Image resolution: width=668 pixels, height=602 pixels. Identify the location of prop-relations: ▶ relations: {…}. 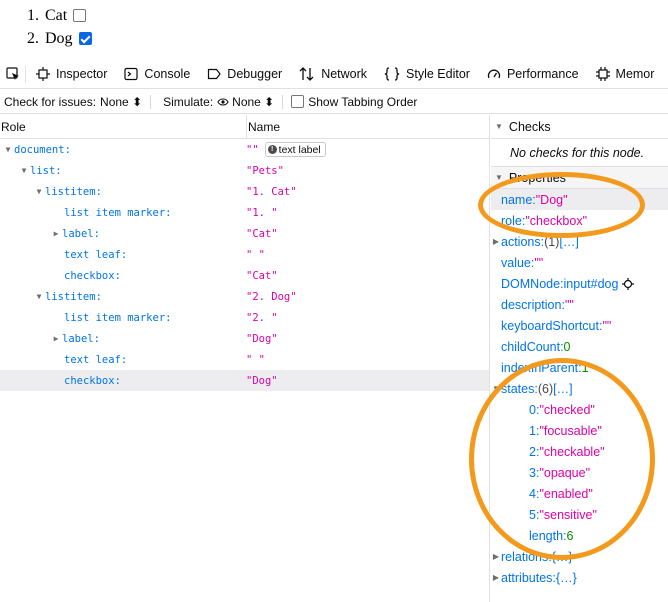
(579, 556).